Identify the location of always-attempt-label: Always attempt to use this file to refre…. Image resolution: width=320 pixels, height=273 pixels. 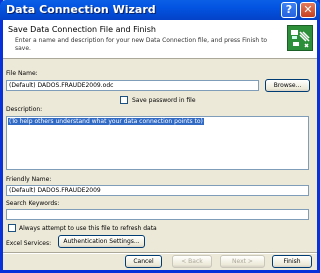
(88, 228).